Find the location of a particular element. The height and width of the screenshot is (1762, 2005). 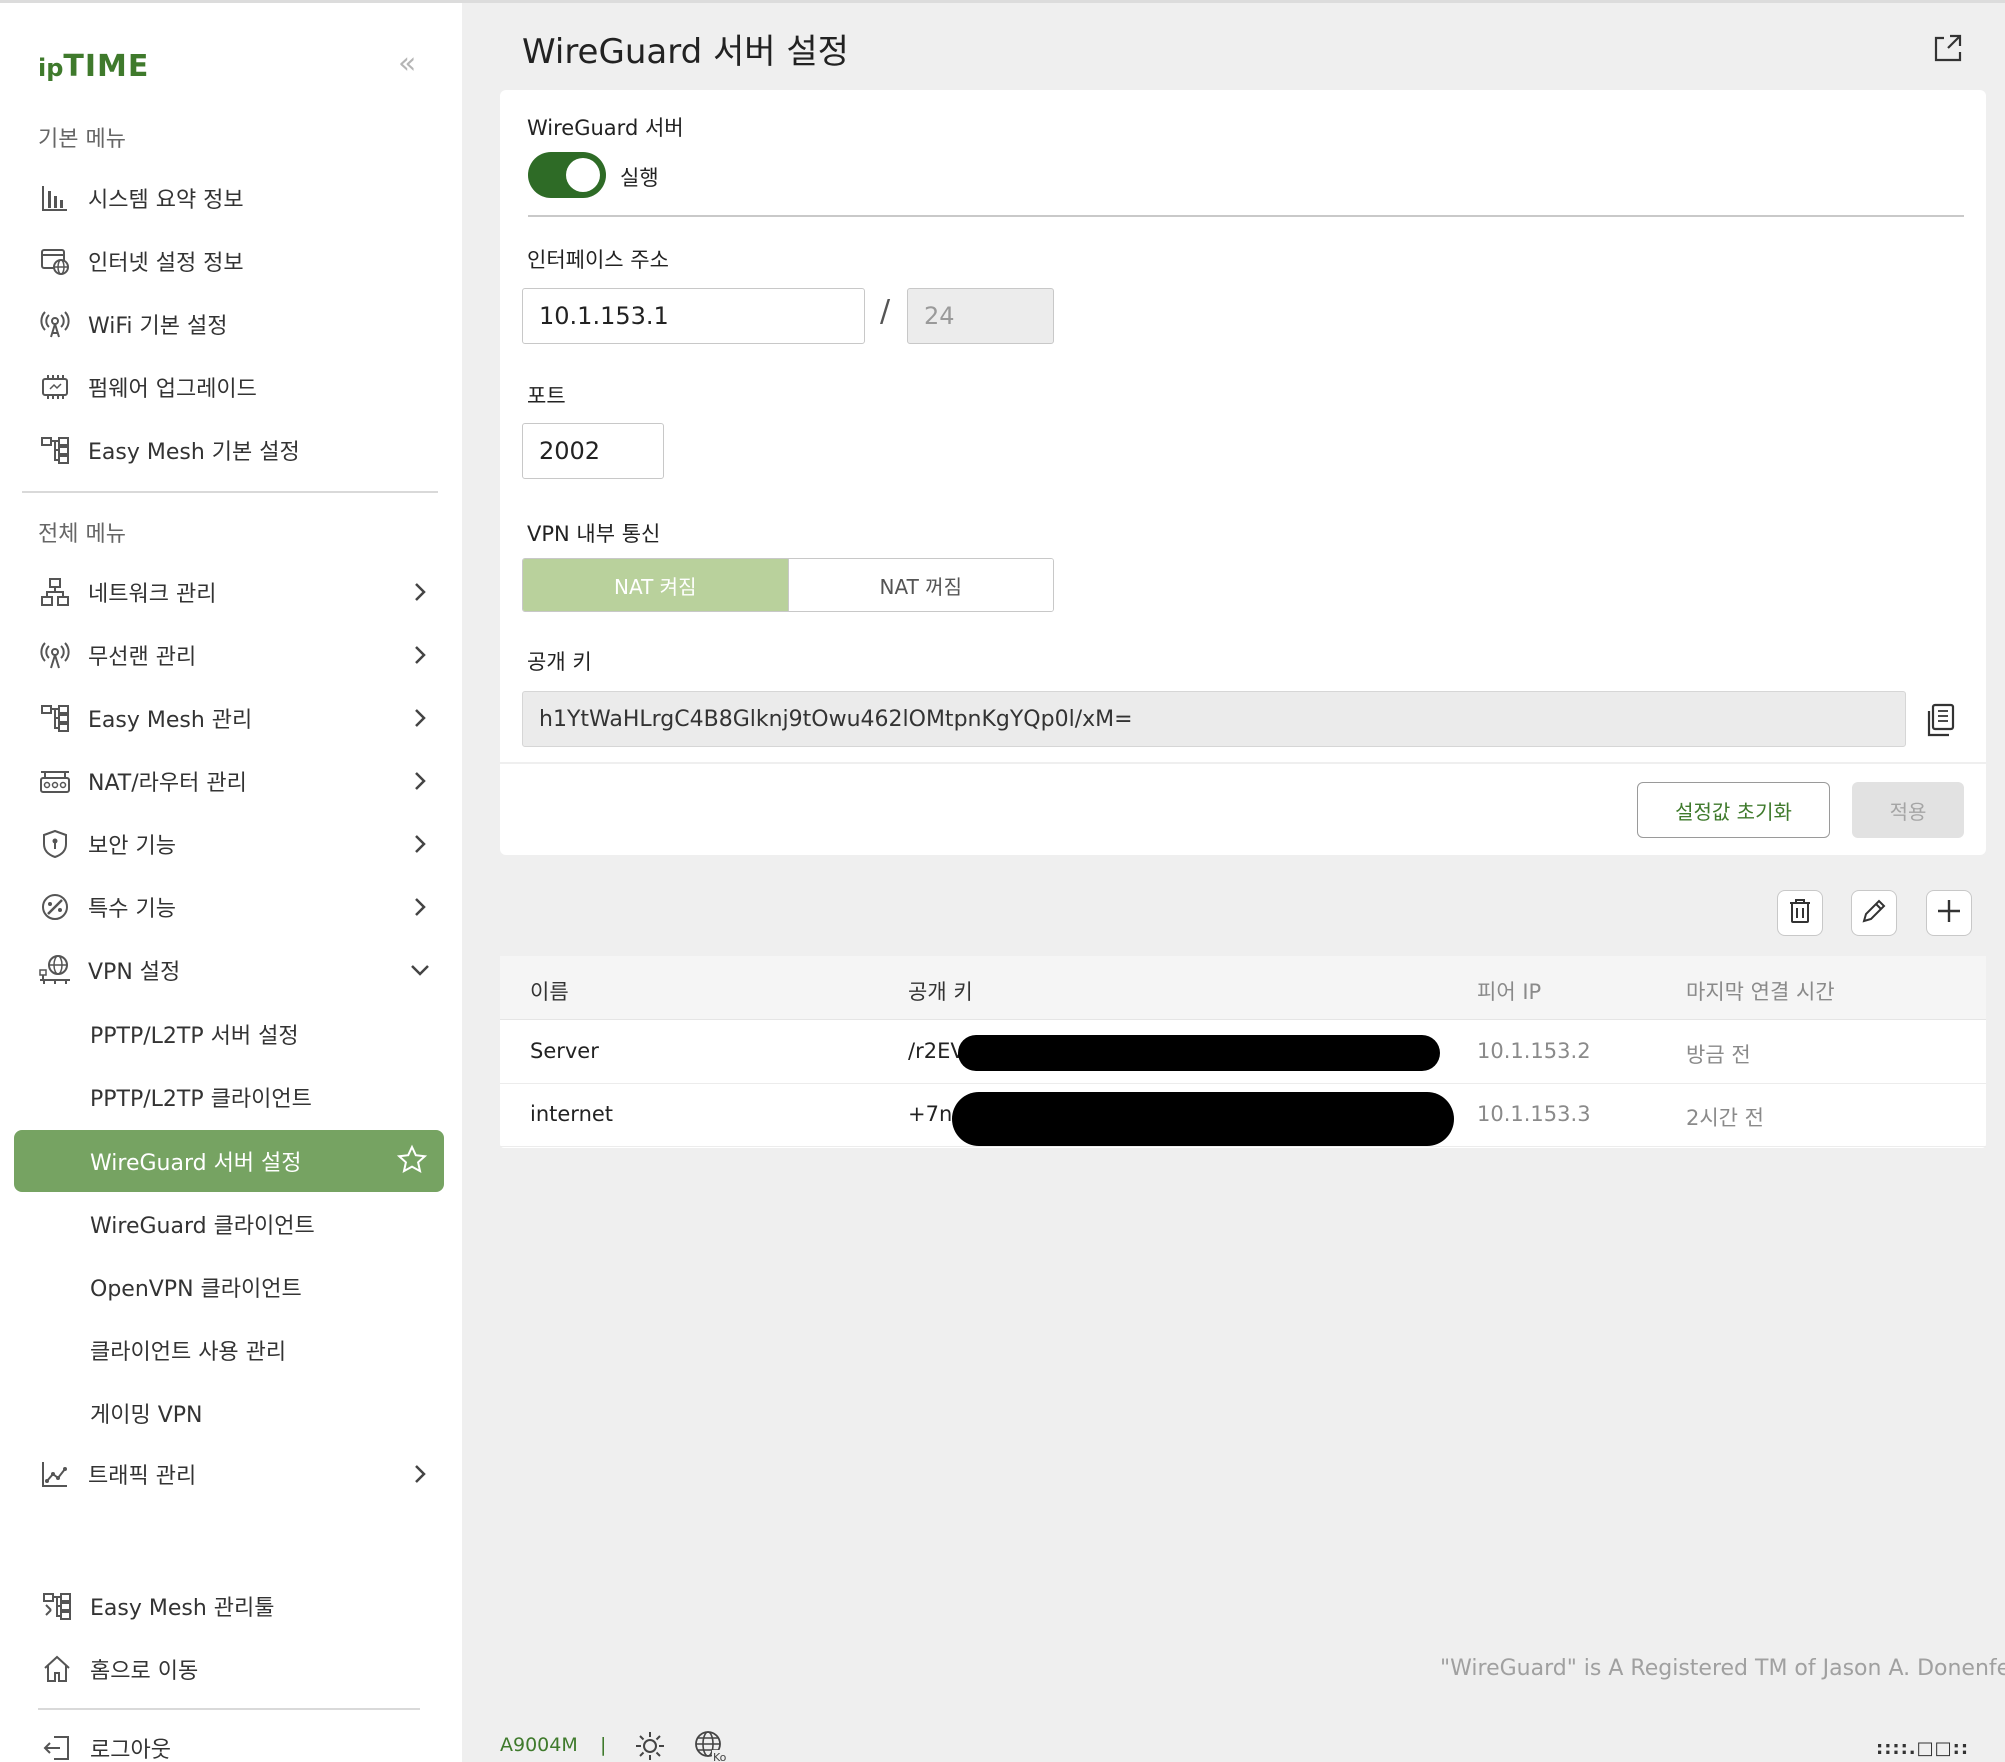

toggle-state-label: 실행 is located at coordinates (639, 178).